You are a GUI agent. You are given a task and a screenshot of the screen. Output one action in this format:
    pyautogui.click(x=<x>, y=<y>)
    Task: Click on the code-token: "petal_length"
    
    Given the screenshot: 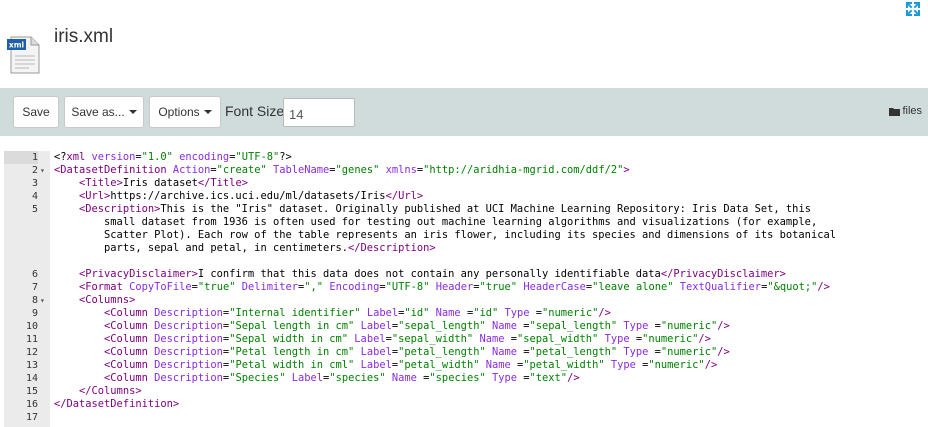 What is the action you would take?
    pyautogui.click(x=442, y=352)
    